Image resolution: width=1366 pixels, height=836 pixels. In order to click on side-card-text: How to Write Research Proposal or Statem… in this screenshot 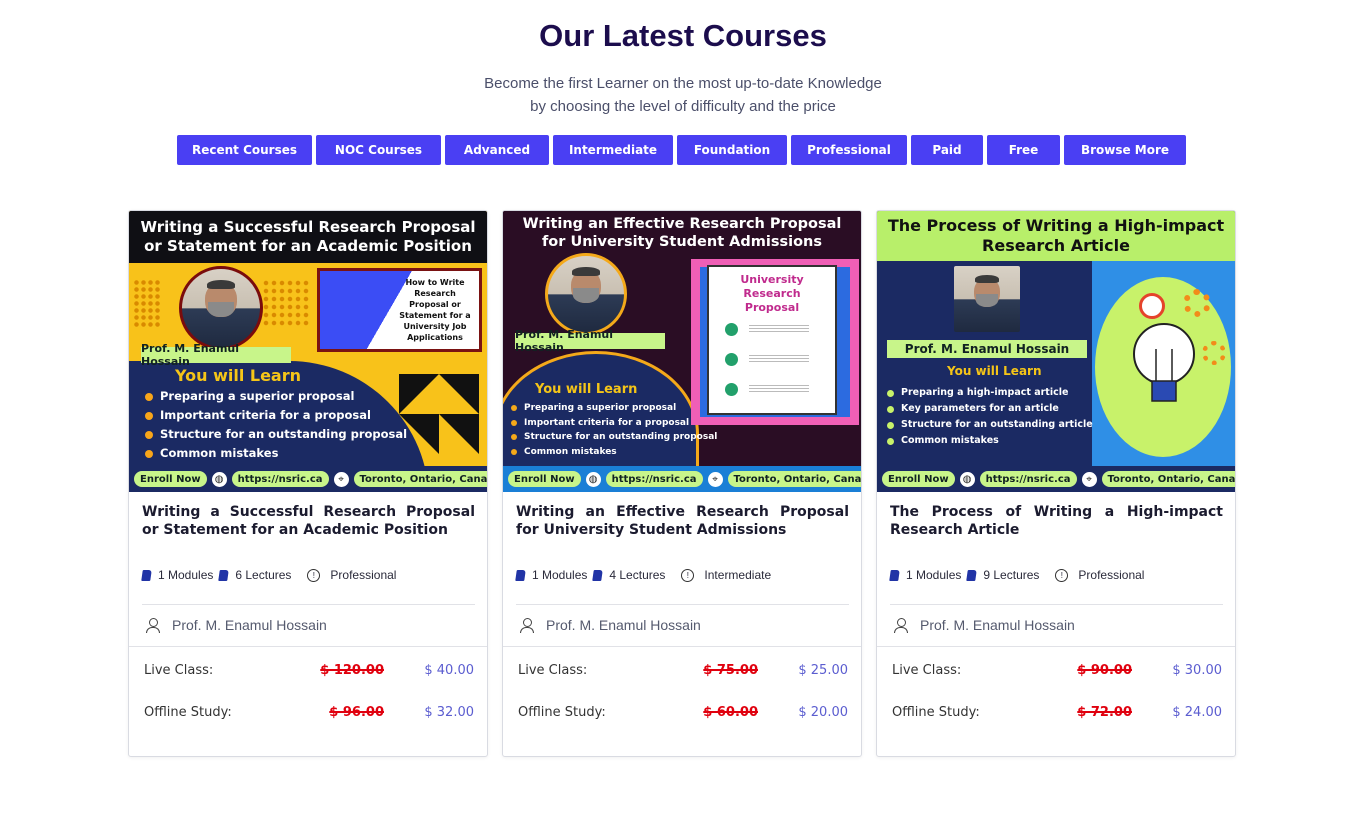, I will do `click(435, 310)`.